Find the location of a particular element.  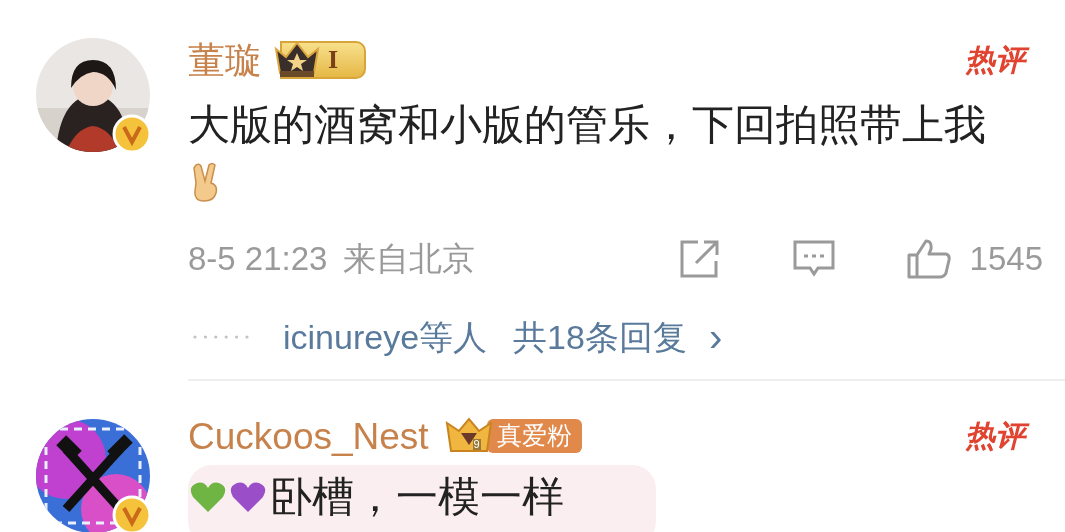

comment-text: 卧槽，一模一样 is located at coordinates (417, 497).